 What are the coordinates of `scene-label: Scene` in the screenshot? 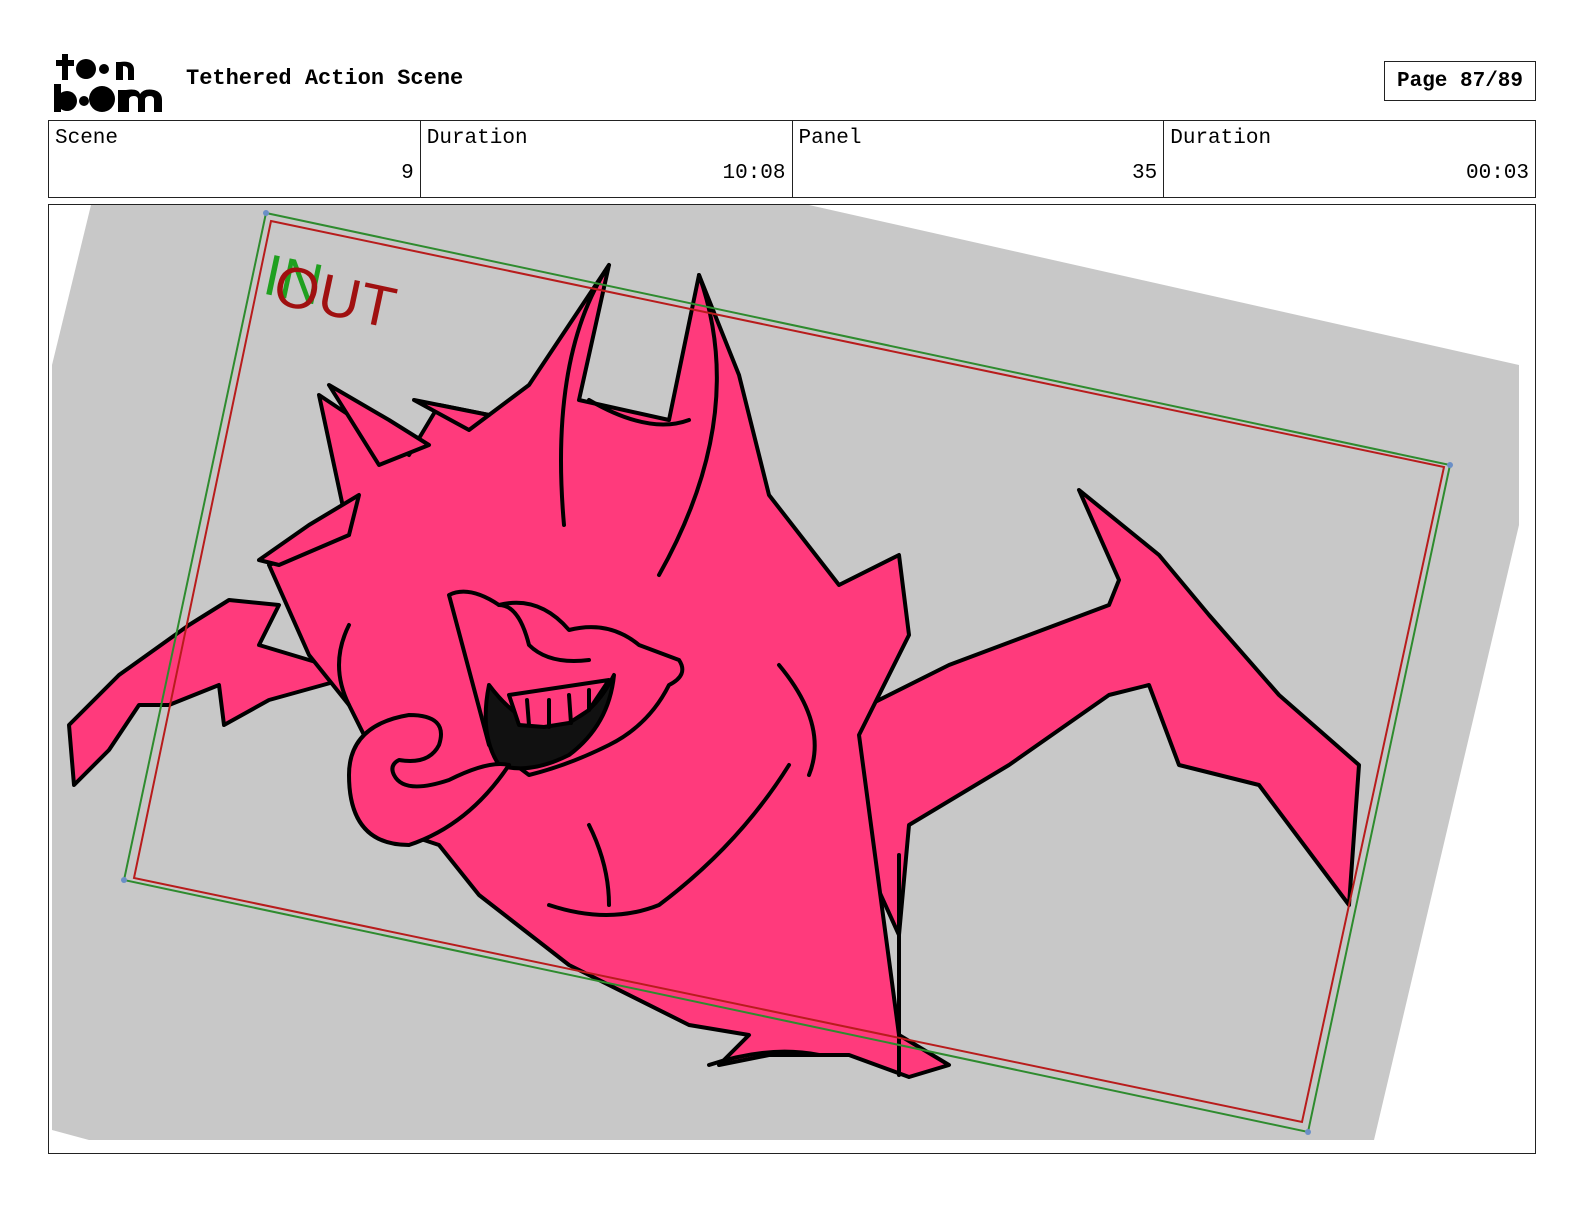 It's located at (87, 138).